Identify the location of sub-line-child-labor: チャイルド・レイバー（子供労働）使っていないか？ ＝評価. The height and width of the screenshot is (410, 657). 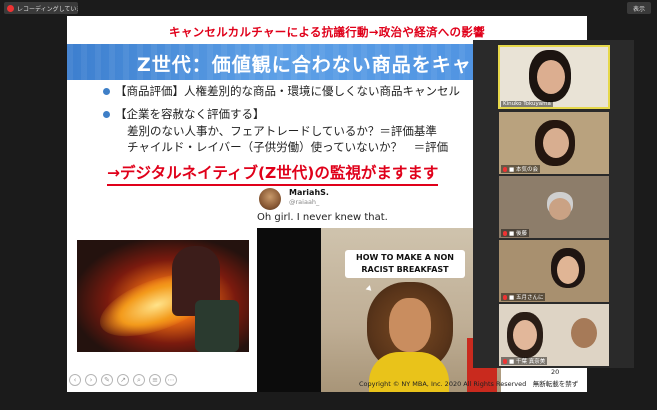
(288, 147).